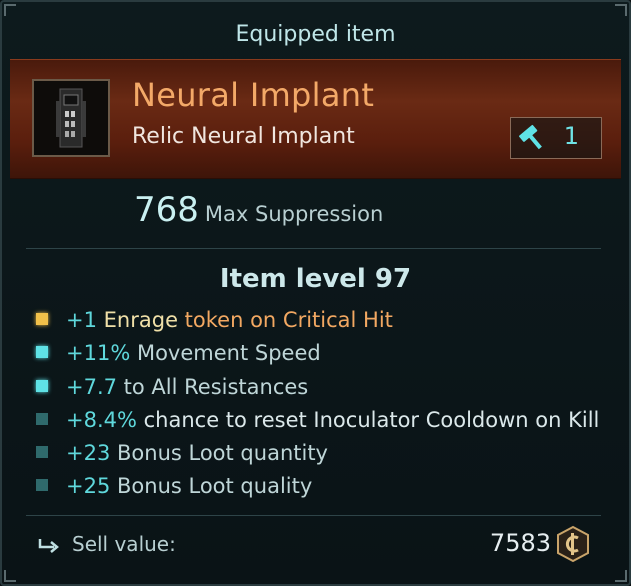 The image size is (631, 586). What do you see at coordinates (101, 419) in the screenshot?
I see `affix-value: +8.4%` at bounding box center [101, 419].